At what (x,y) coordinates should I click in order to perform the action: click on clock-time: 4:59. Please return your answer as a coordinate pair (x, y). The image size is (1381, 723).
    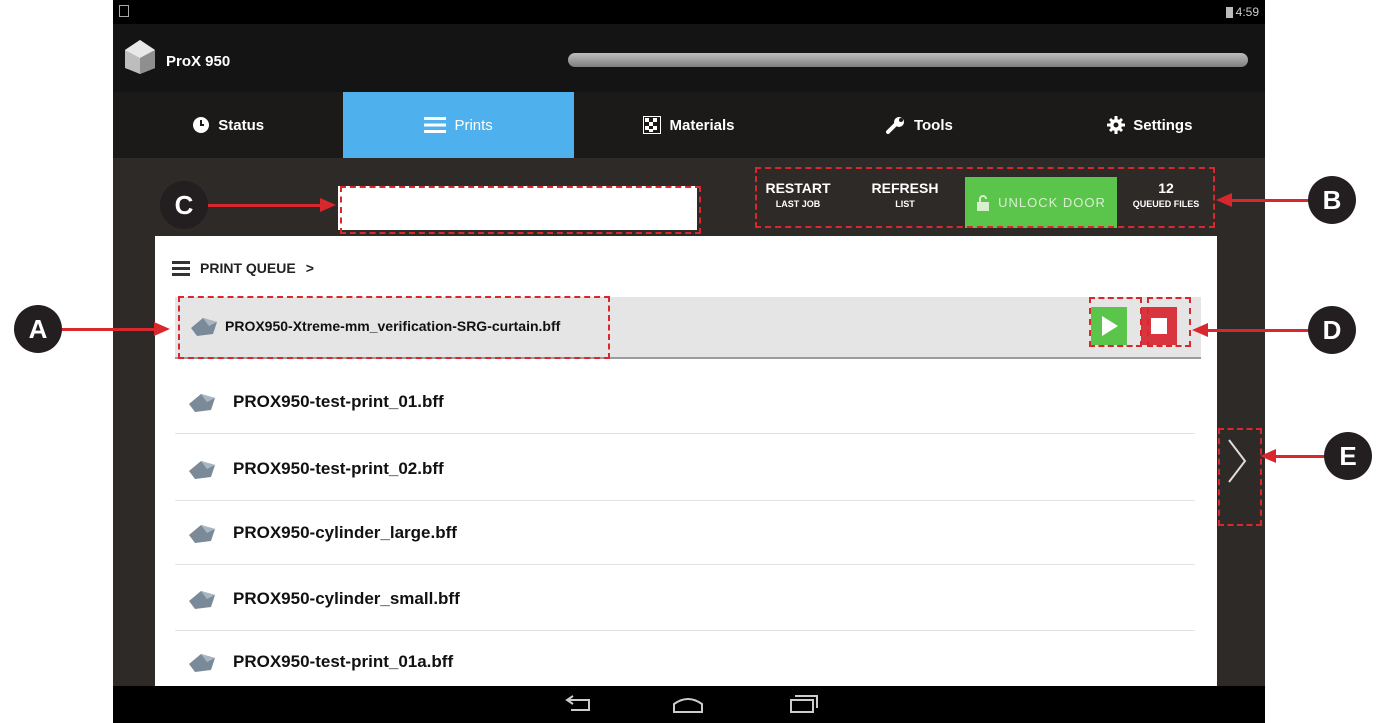
    Looking at the image, I should click on (1247, 12).